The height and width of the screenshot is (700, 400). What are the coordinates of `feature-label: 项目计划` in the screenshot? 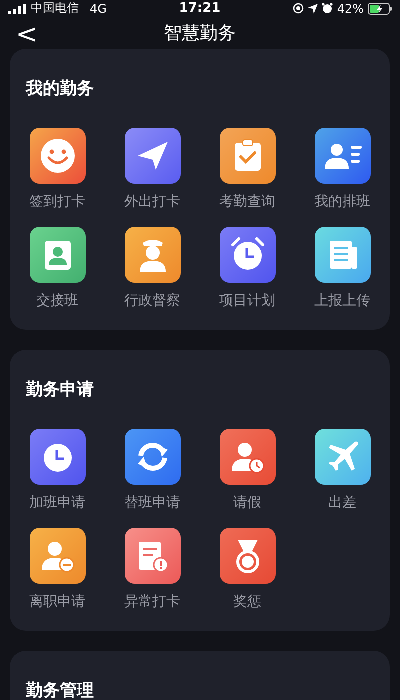 It's located at (248, 301).